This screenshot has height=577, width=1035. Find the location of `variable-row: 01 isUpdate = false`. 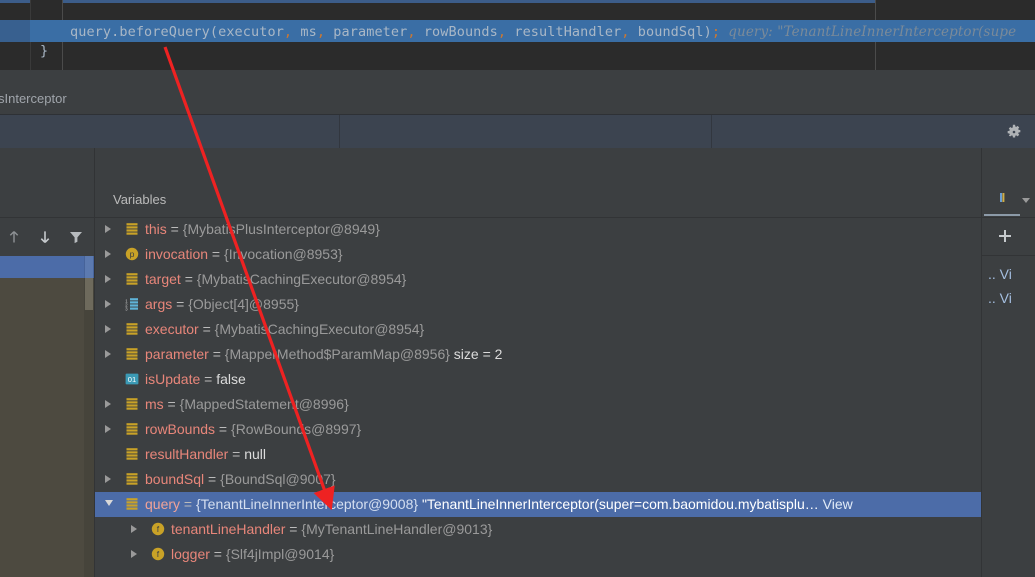

variable-row: 01 isUpdate = false is located at coordinates (538, 379).